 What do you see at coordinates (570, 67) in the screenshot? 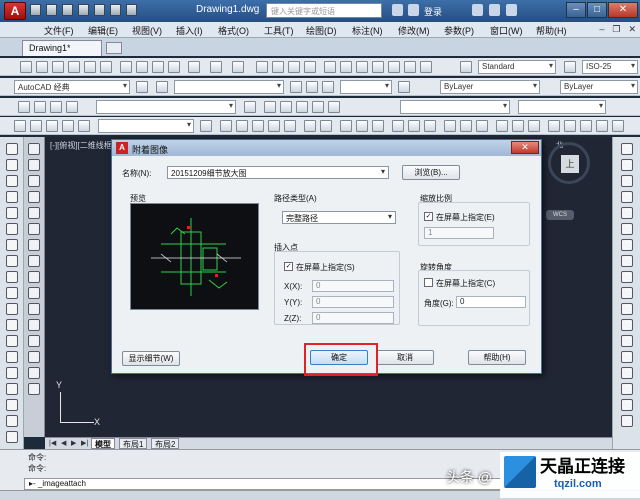
I see `dim-style-icon` at bounding box center [570, 67].